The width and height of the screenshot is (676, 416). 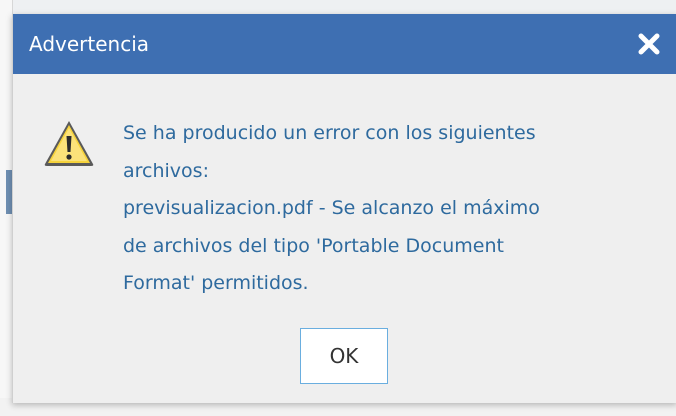 I want to click on warning-icon, so click(x=69, y=143).